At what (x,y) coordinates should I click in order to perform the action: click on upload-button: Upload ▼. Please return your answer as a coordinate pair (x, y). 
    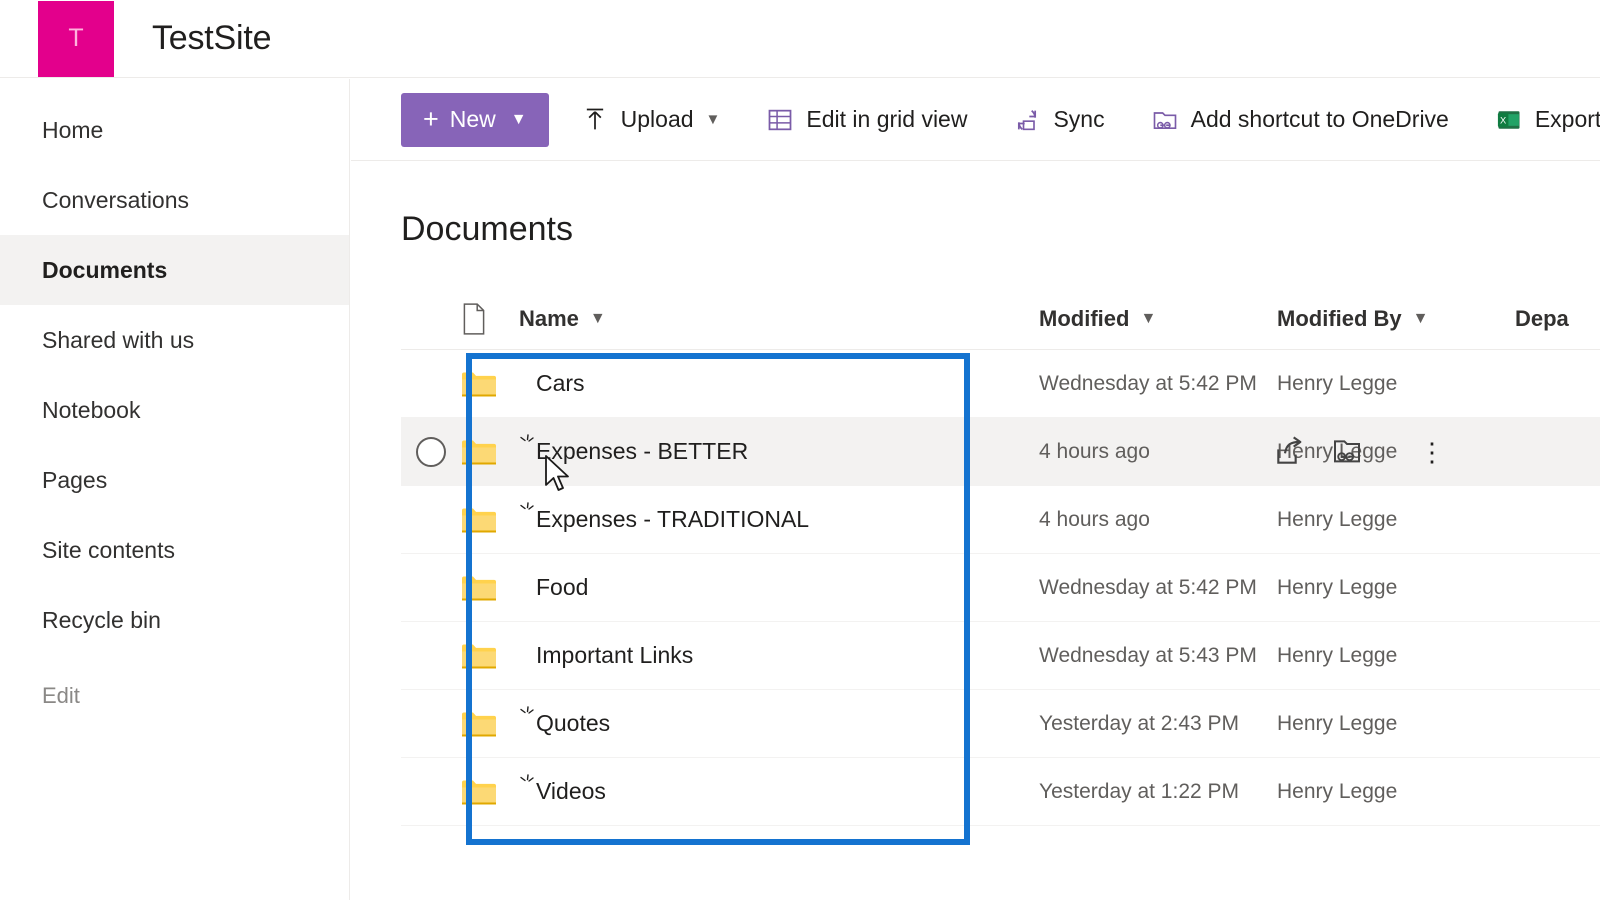
    Looking at the image, I should click on (651, 120).